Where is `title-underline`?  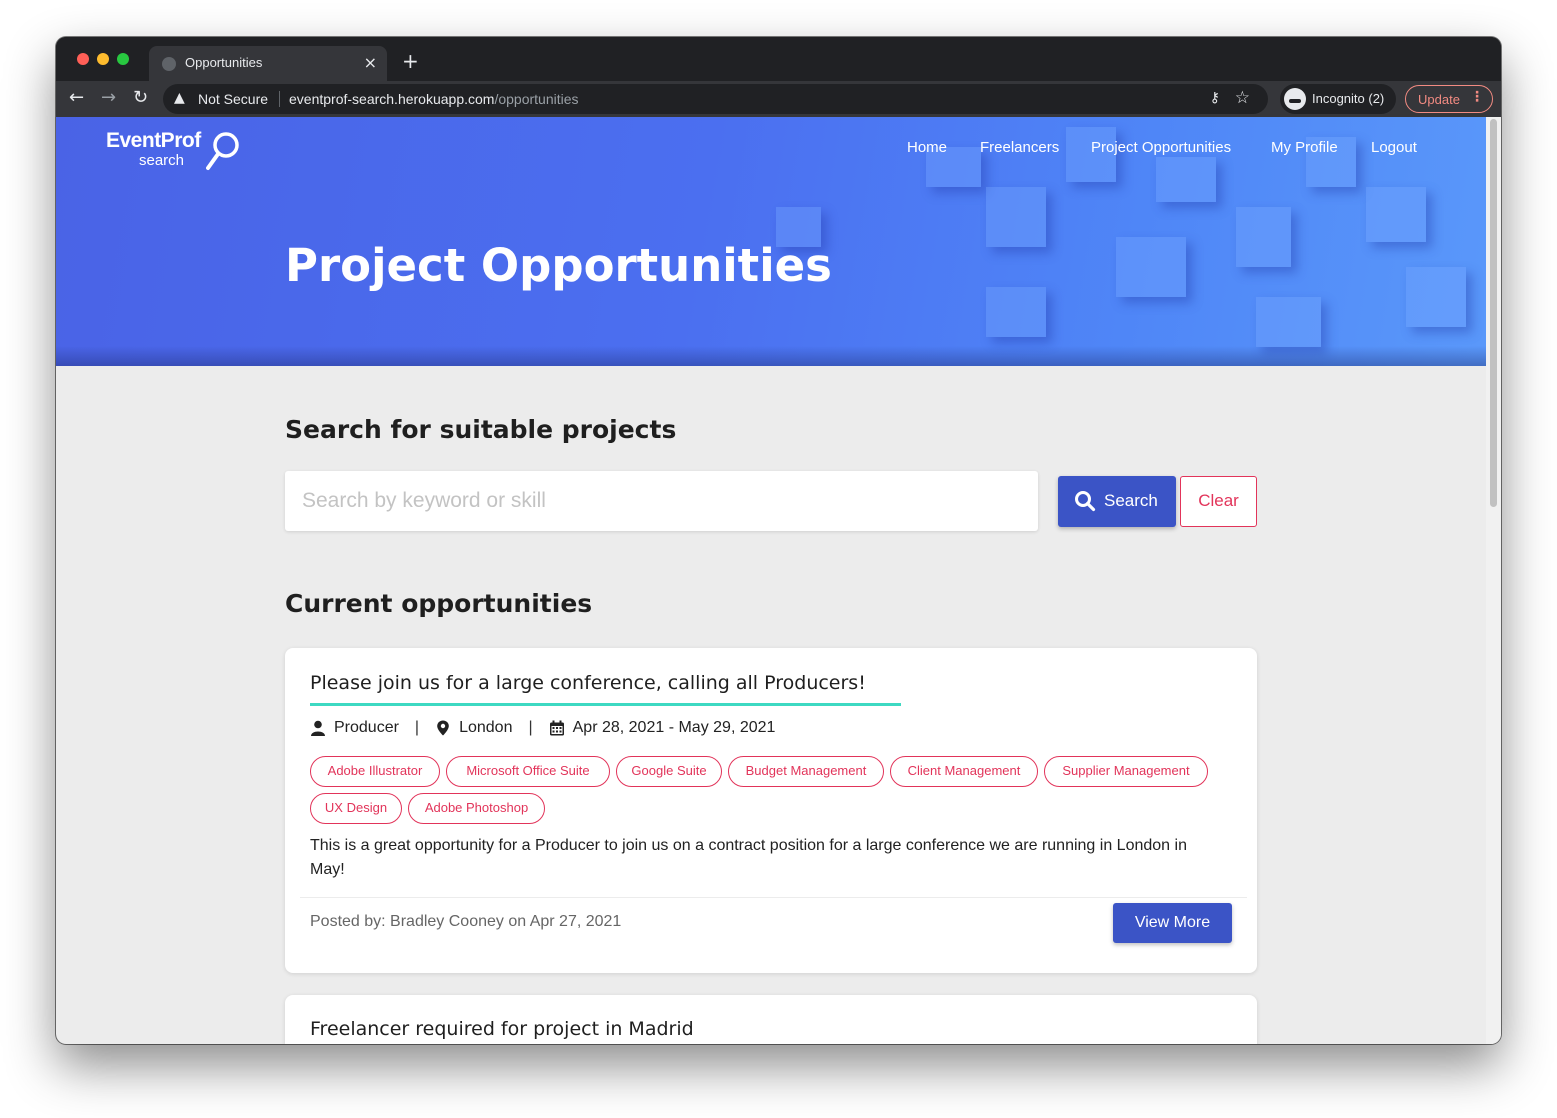 title-underline is located at coordinates (605, 704).